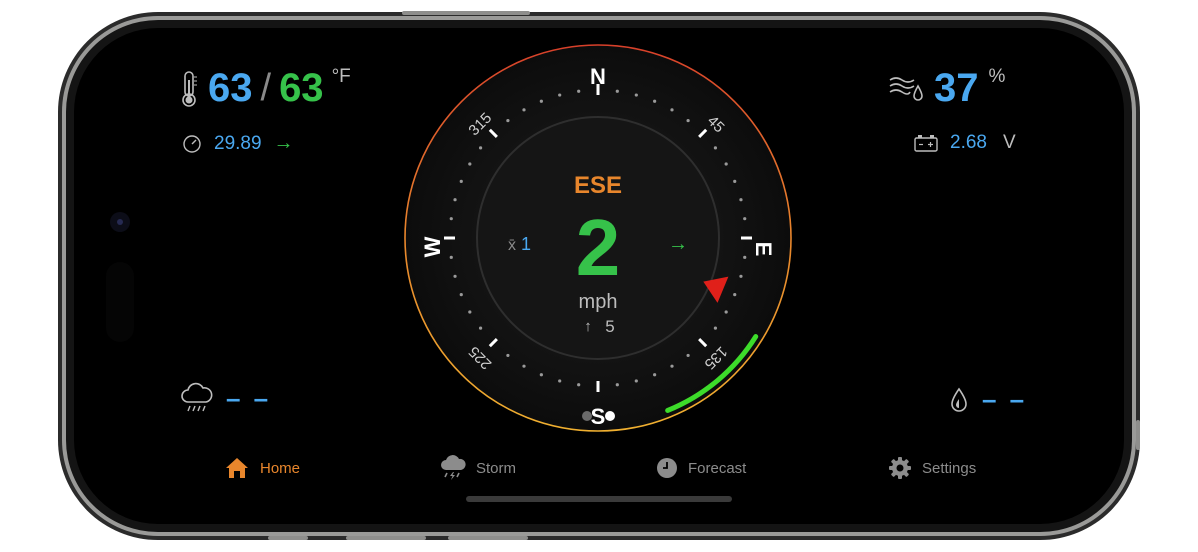  Describe the element at coordinates (959, 399) in the screenshot. I see `water-drop-icon` at that location.